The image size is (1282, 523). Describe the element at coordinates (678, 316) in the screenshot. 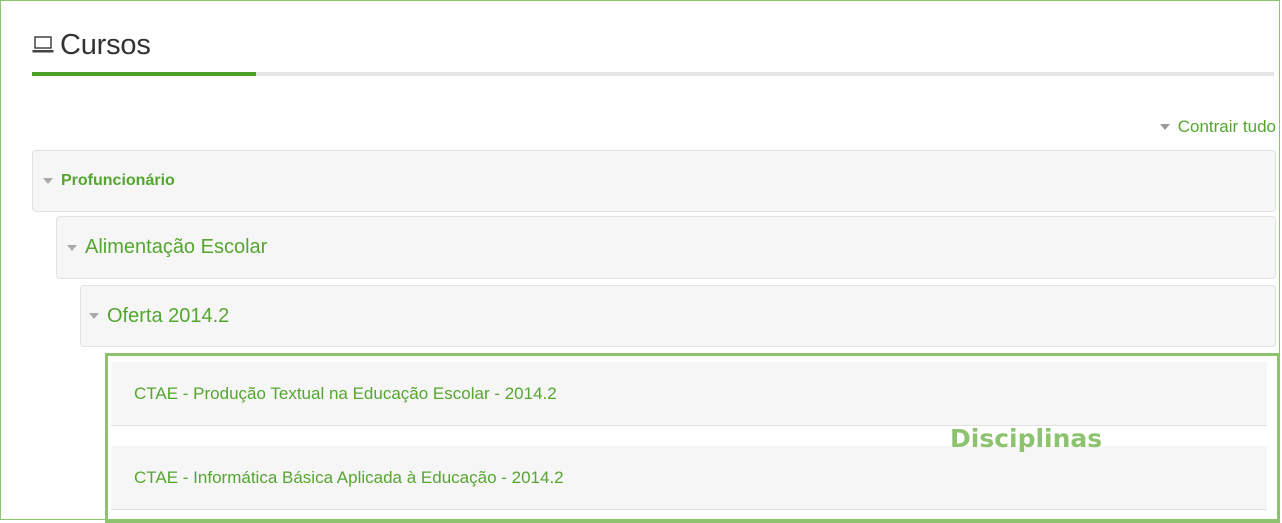

I see `category-oferta: Oferta 2014.2` at that location.